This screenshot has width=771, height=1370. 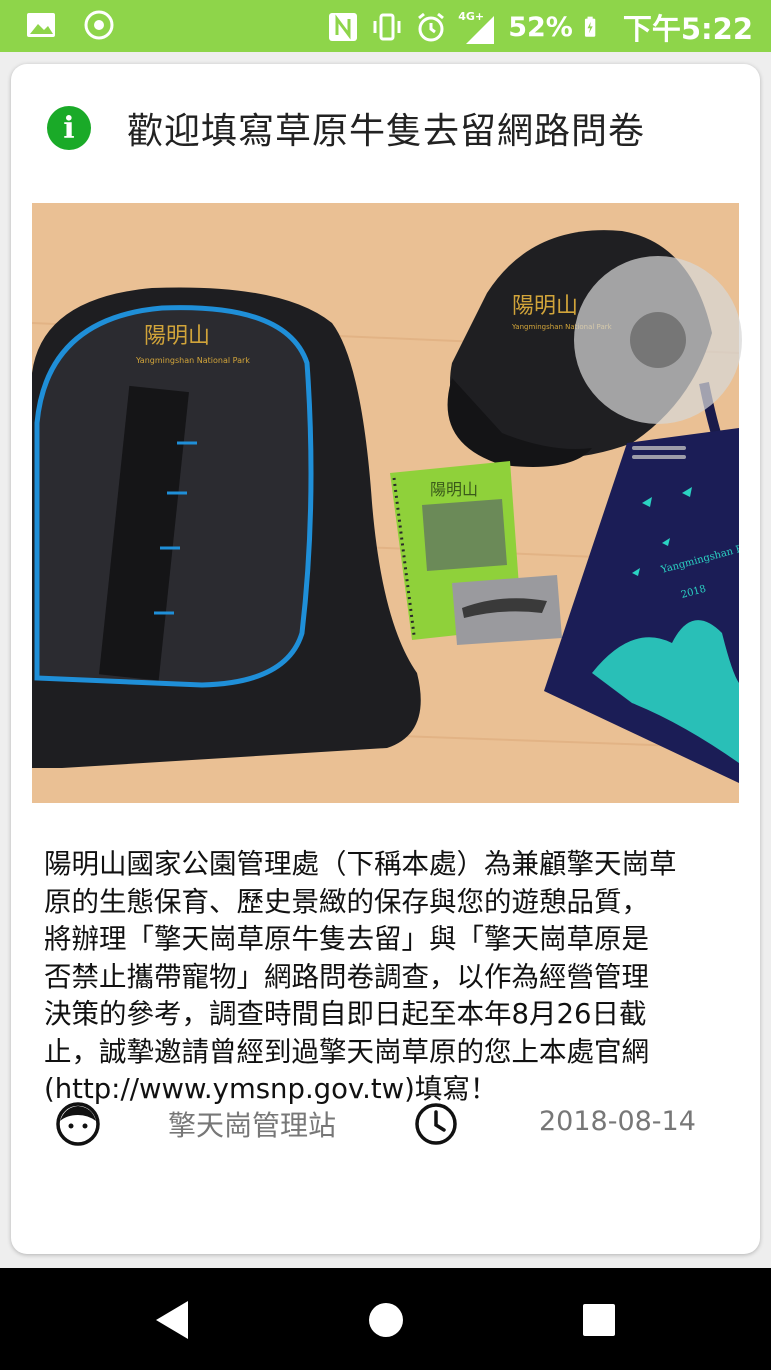 What do you see at coordinates (431, 27) in the screenshot?
I see `alarm-icon` at bounding box center [431, 27].